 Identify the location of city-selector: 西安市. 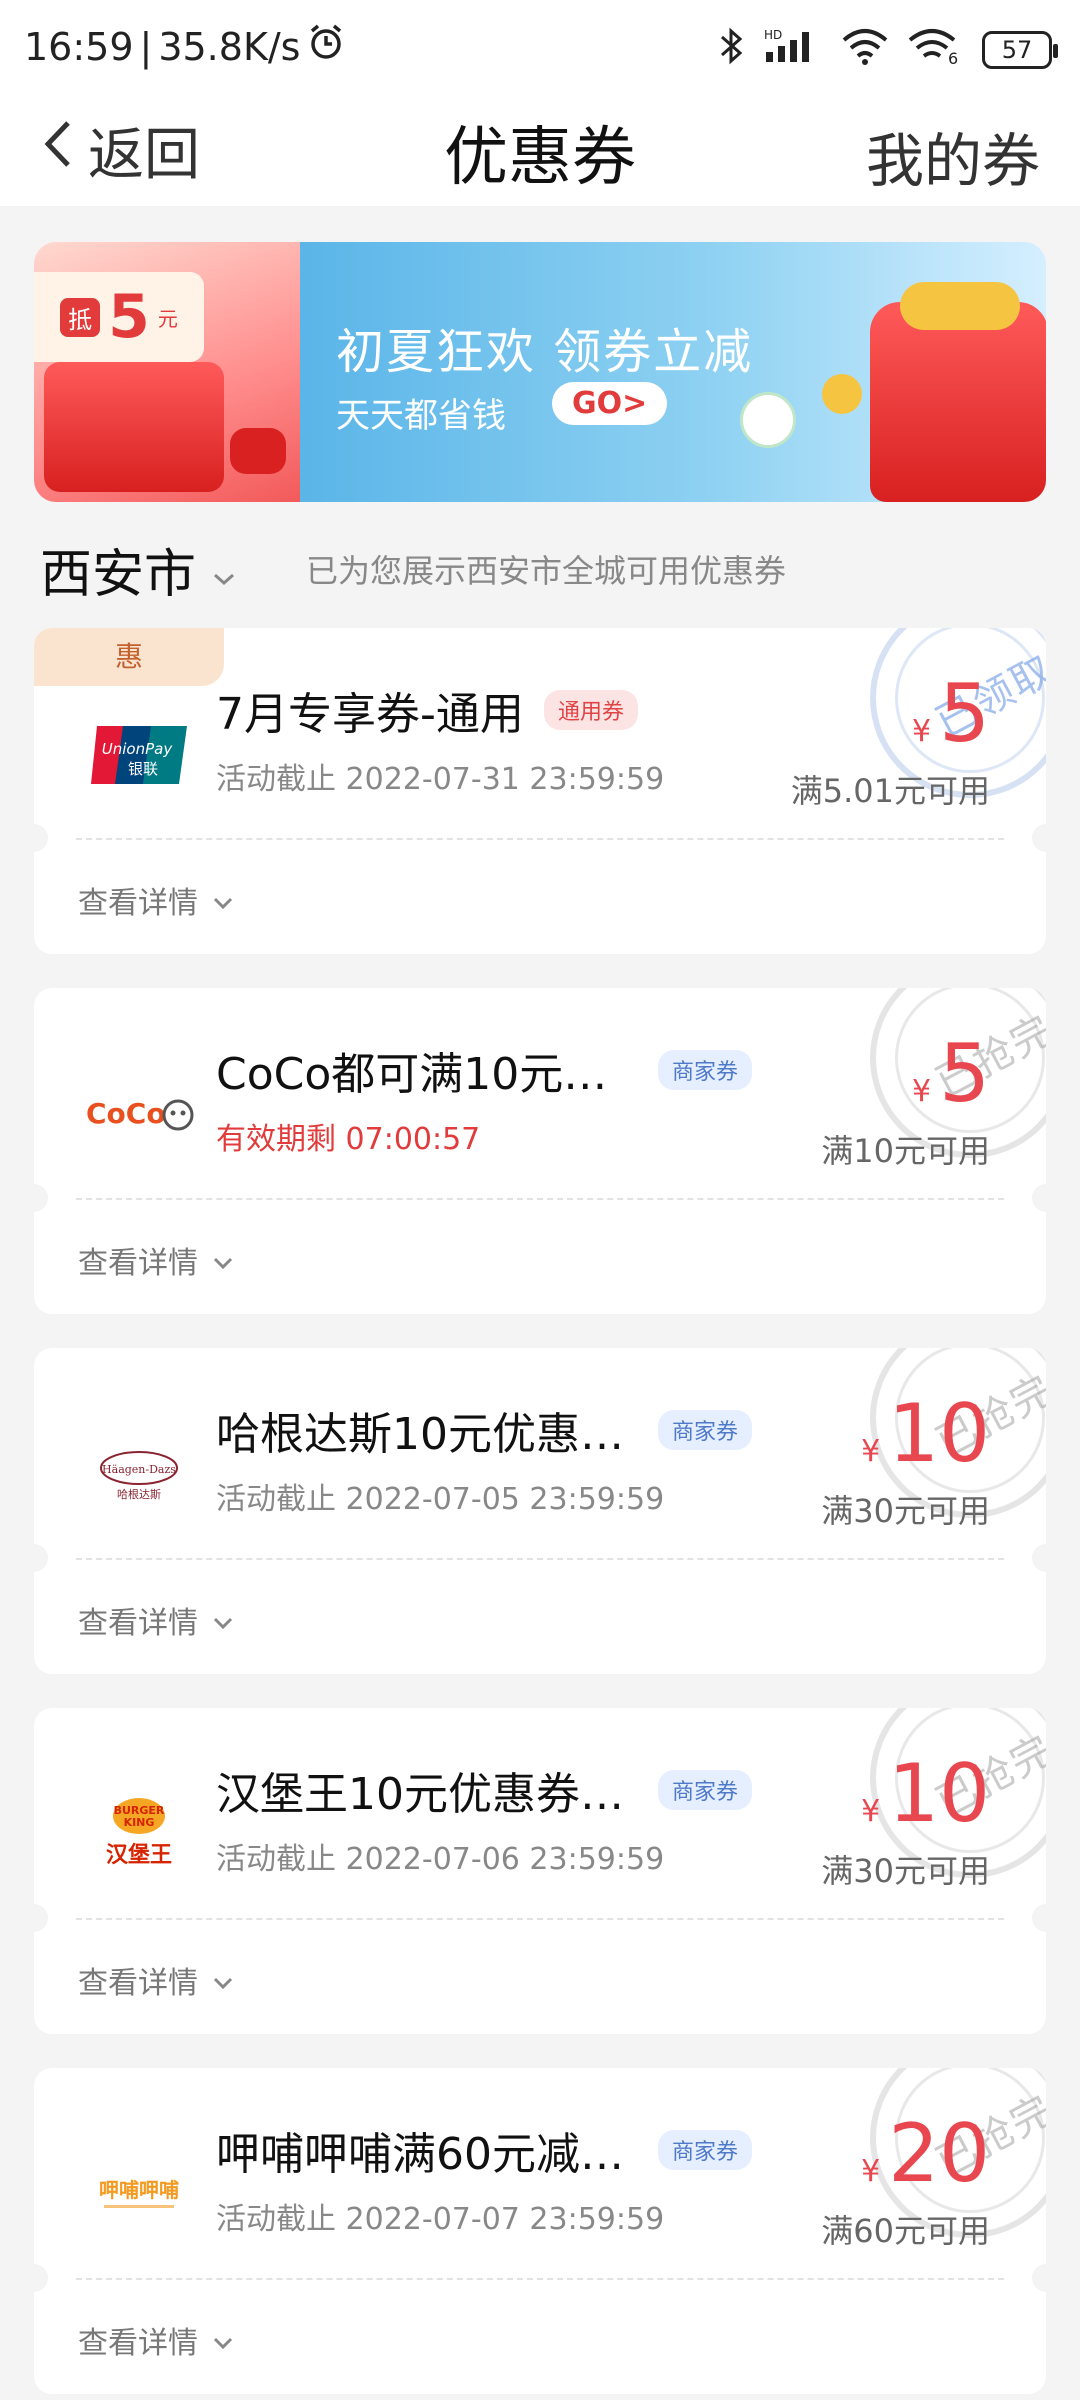
(138, 569).